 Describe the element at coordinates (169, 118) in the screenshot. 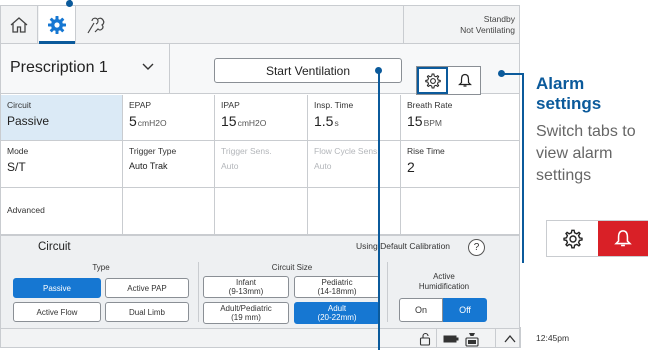

I see `epap-cell: EPAP 5cmH2O` at that location.